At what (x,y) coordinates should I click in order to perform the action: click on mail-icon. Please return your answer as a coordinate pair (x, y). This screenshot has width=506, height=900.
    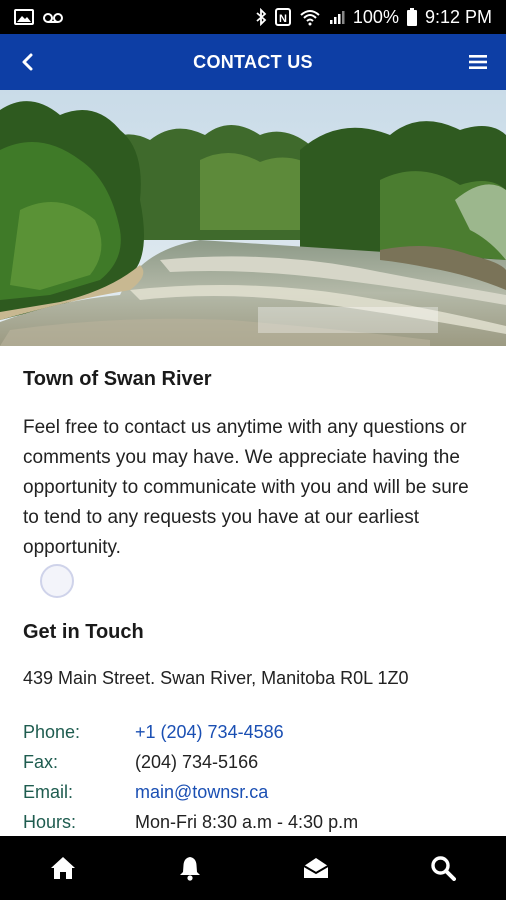
    Looking at the image, I should click on (316, 868).